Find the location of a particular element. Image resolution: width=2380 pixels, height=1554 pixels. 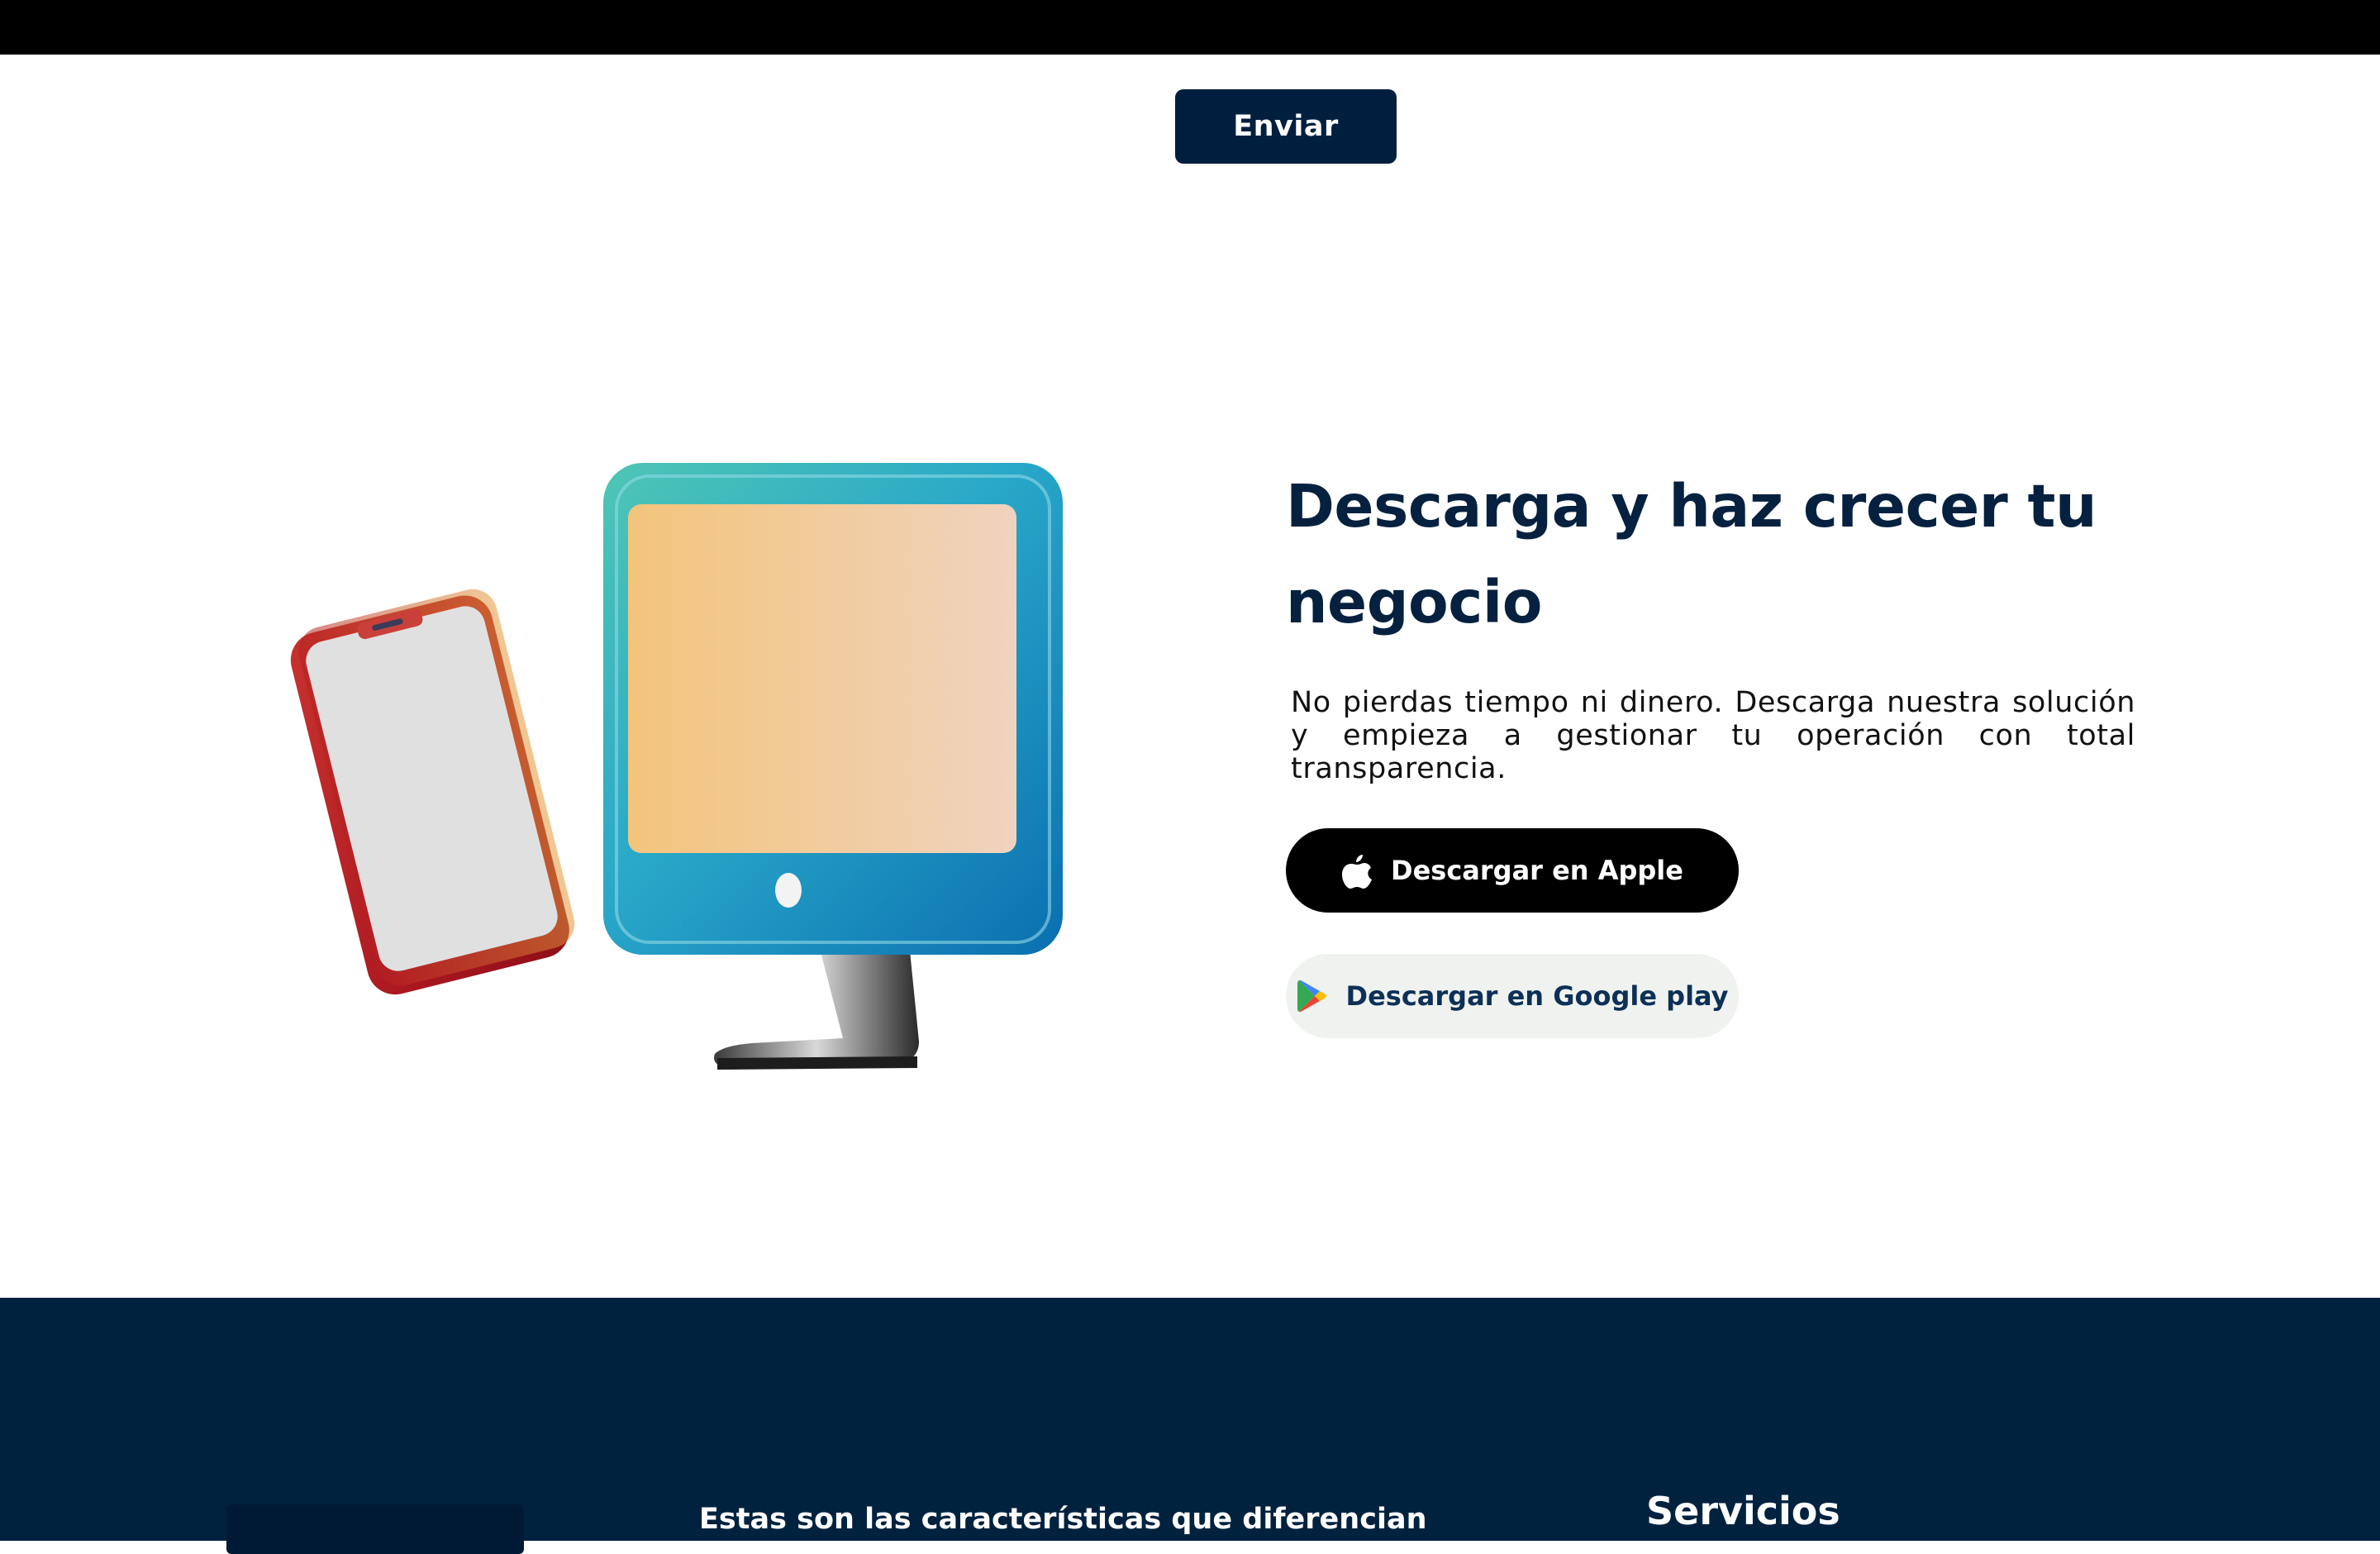

google-play-button-label: Descargar en Google play is located at coordinates (1537, 996).